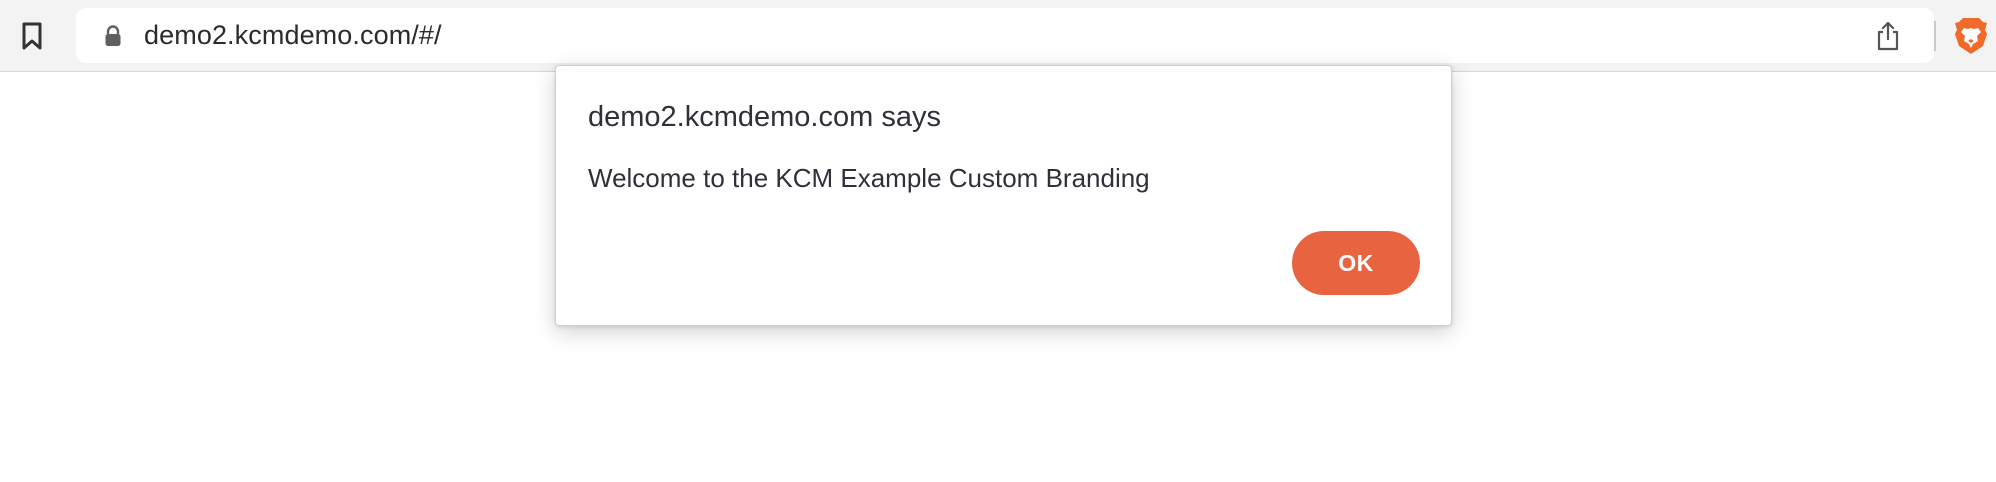  I want to click on address-bar: demo2.kcmdemo.com/#/, so click(1031, 35).